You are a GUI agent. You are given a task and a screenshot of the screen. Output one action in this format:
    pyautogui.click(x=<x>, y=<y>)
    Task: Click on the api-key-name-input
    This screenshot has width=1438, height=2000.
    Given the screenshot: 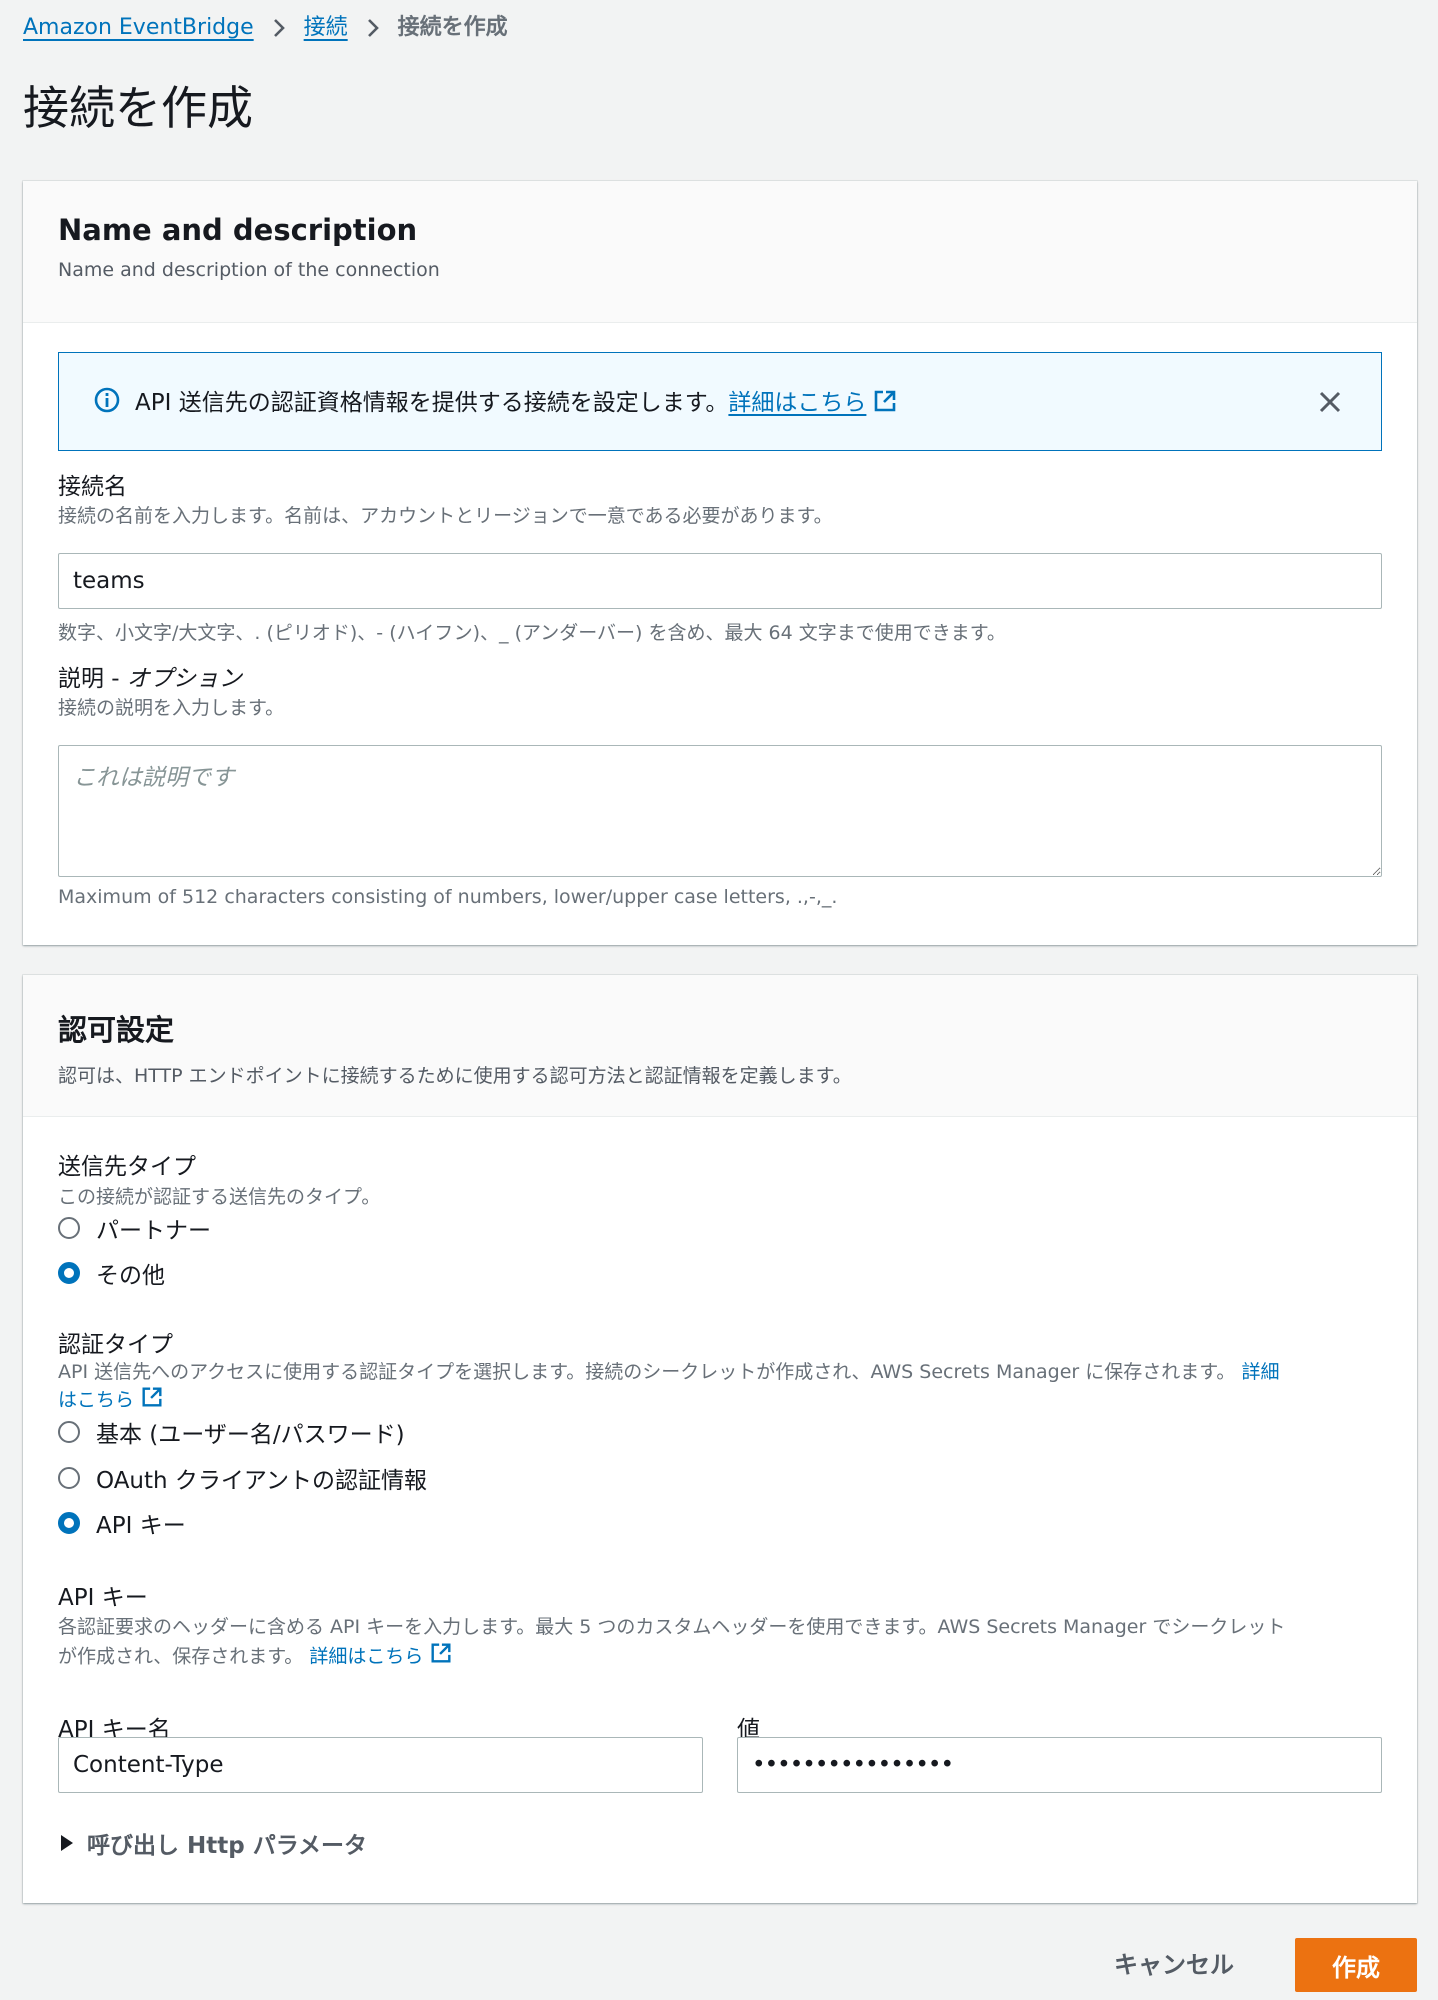 What is the action you would take?
    pyautogui.click(x=380, y=1765)
    